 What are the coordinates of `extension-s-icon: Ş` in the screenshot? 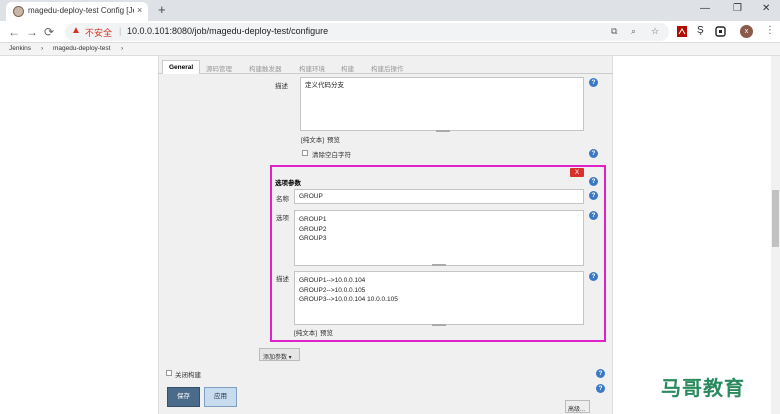 It's located at (700, 30).